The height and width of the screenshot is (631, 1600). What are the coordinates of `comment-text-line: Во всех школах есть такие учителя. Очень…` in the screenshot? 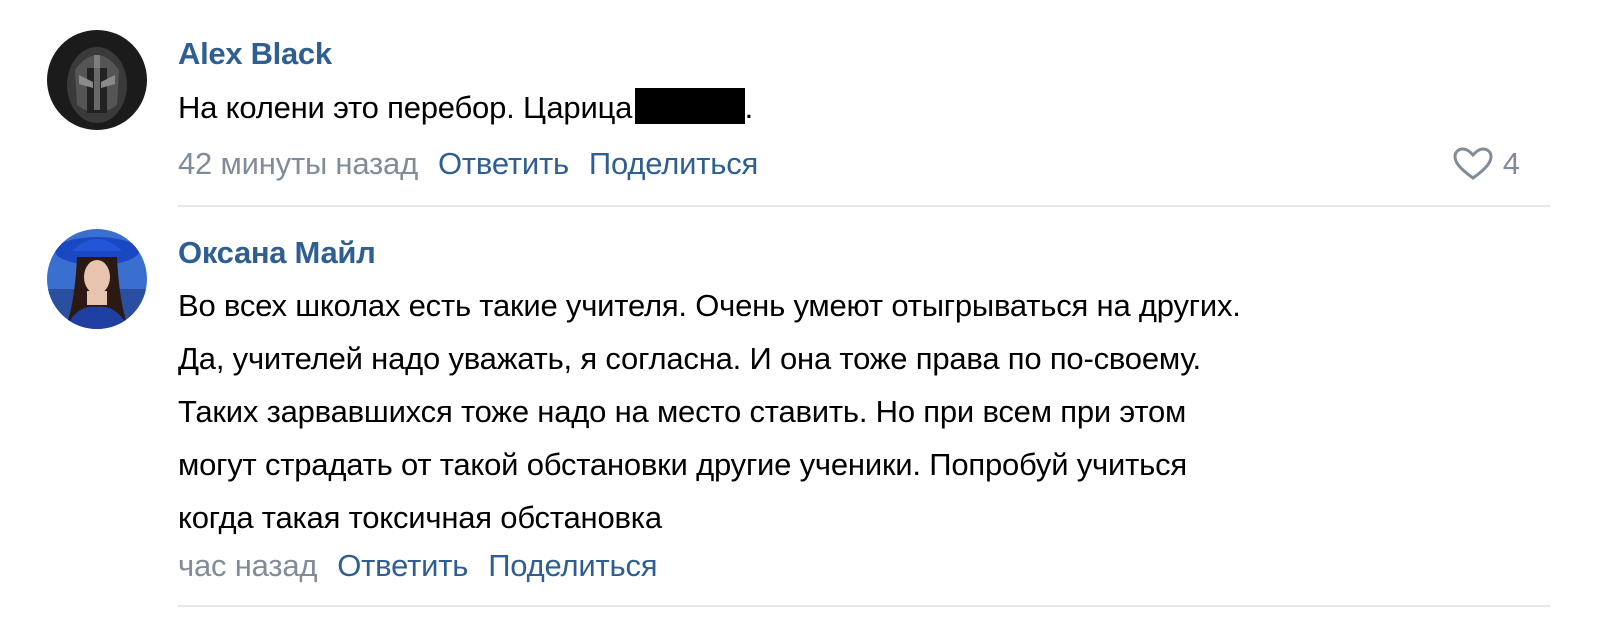 It's located at (709, 305).